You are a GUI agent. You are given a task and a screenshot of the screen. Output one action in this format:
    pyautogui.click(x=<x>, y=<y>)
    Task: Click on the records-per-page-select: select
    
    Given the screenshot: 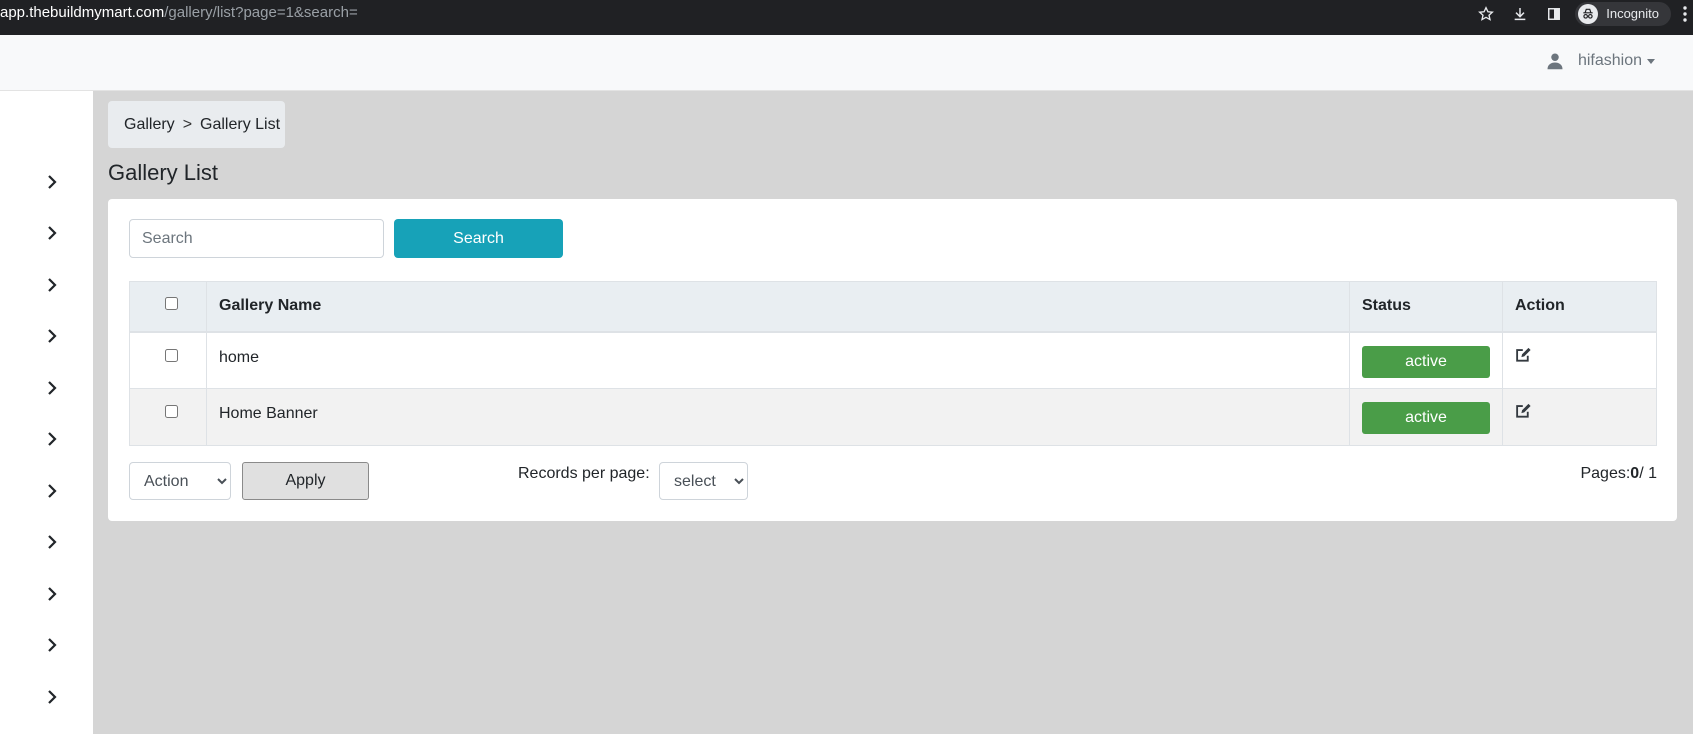 What is the action you would take?
    pyautogui.click(x=703, y=481)
    